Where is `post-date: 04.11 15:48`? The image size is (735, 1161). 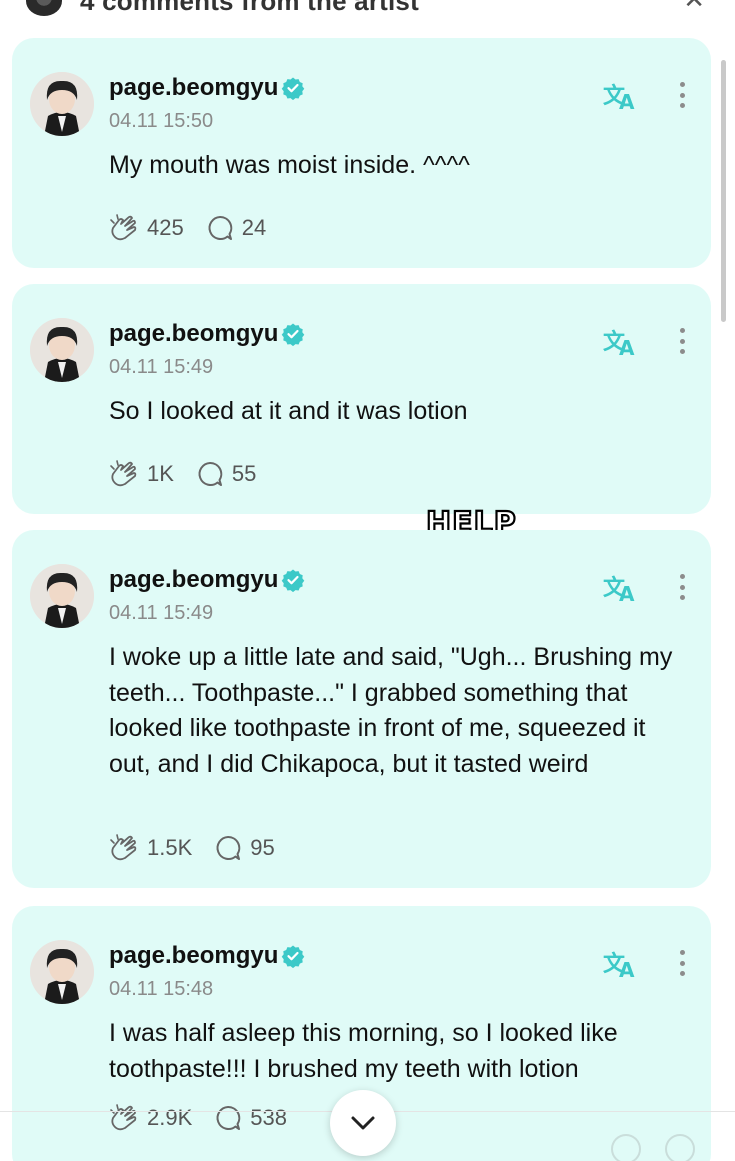
post-date: 04.11 15:48 is located at coordinates (161, 989).